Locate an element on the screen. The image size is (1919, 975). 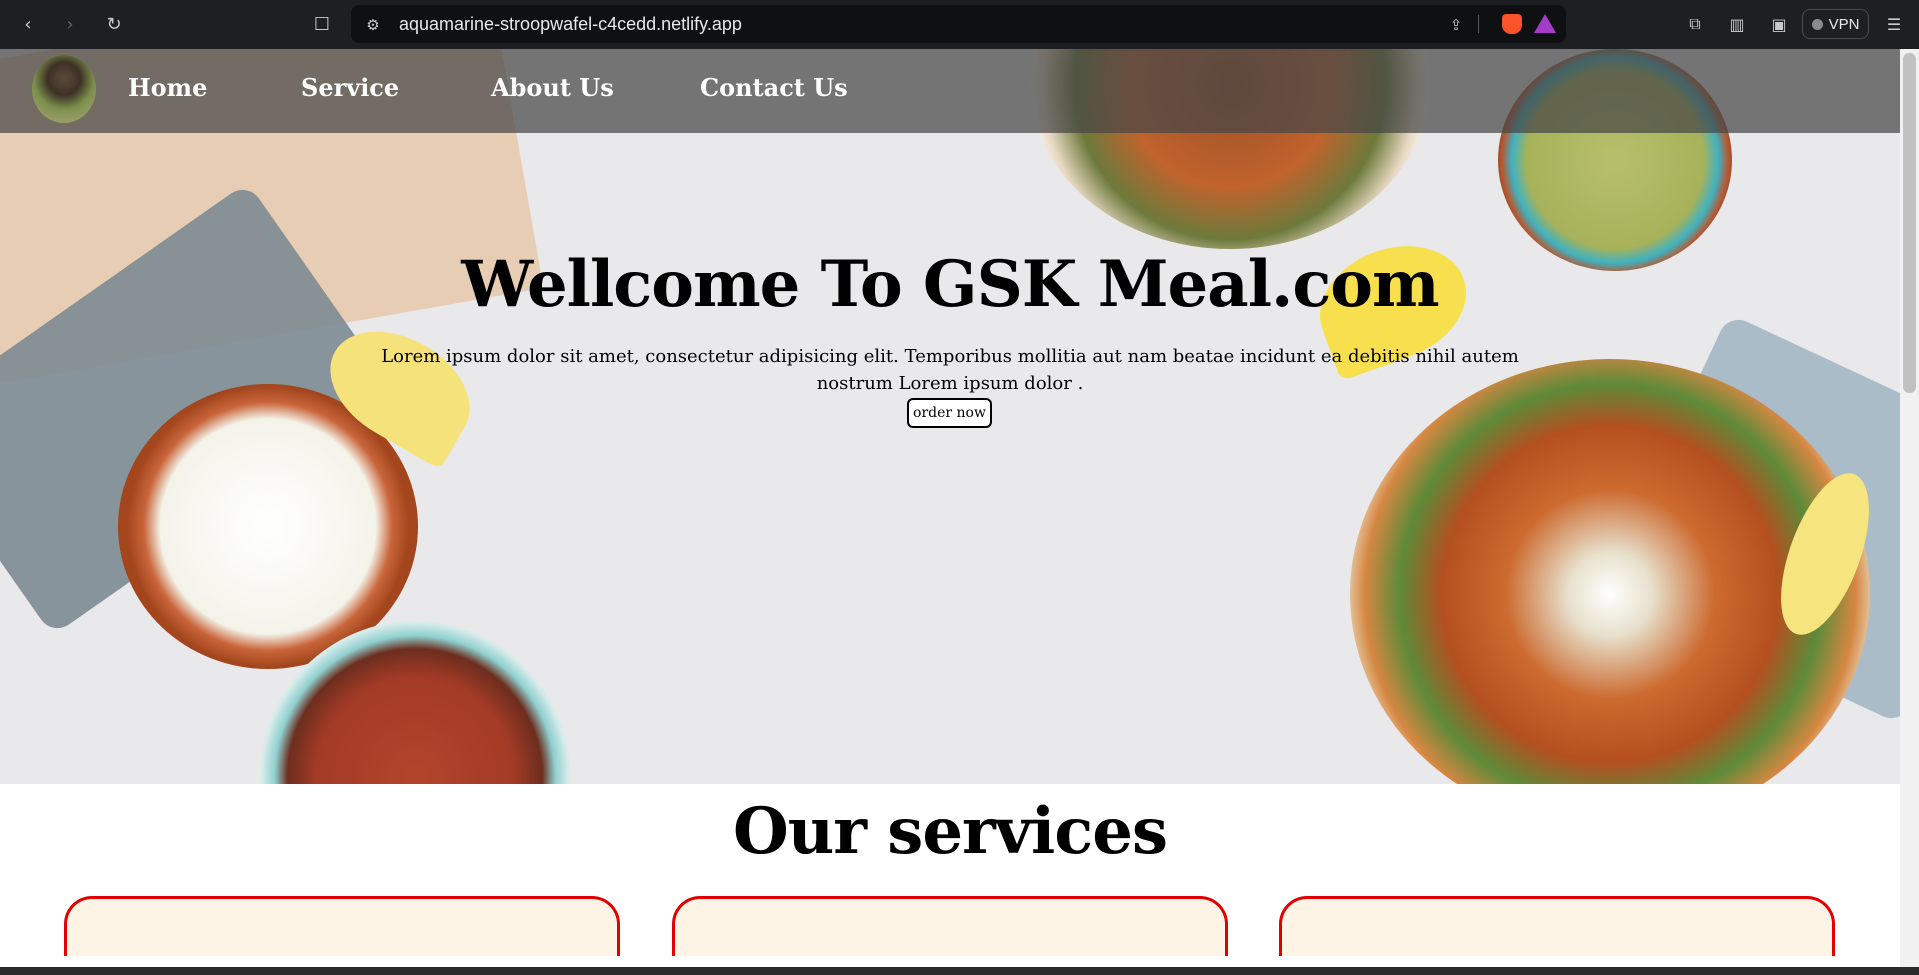
hero-title: Wellcome To GSK Meal.com is located at coordinates (950, 284).